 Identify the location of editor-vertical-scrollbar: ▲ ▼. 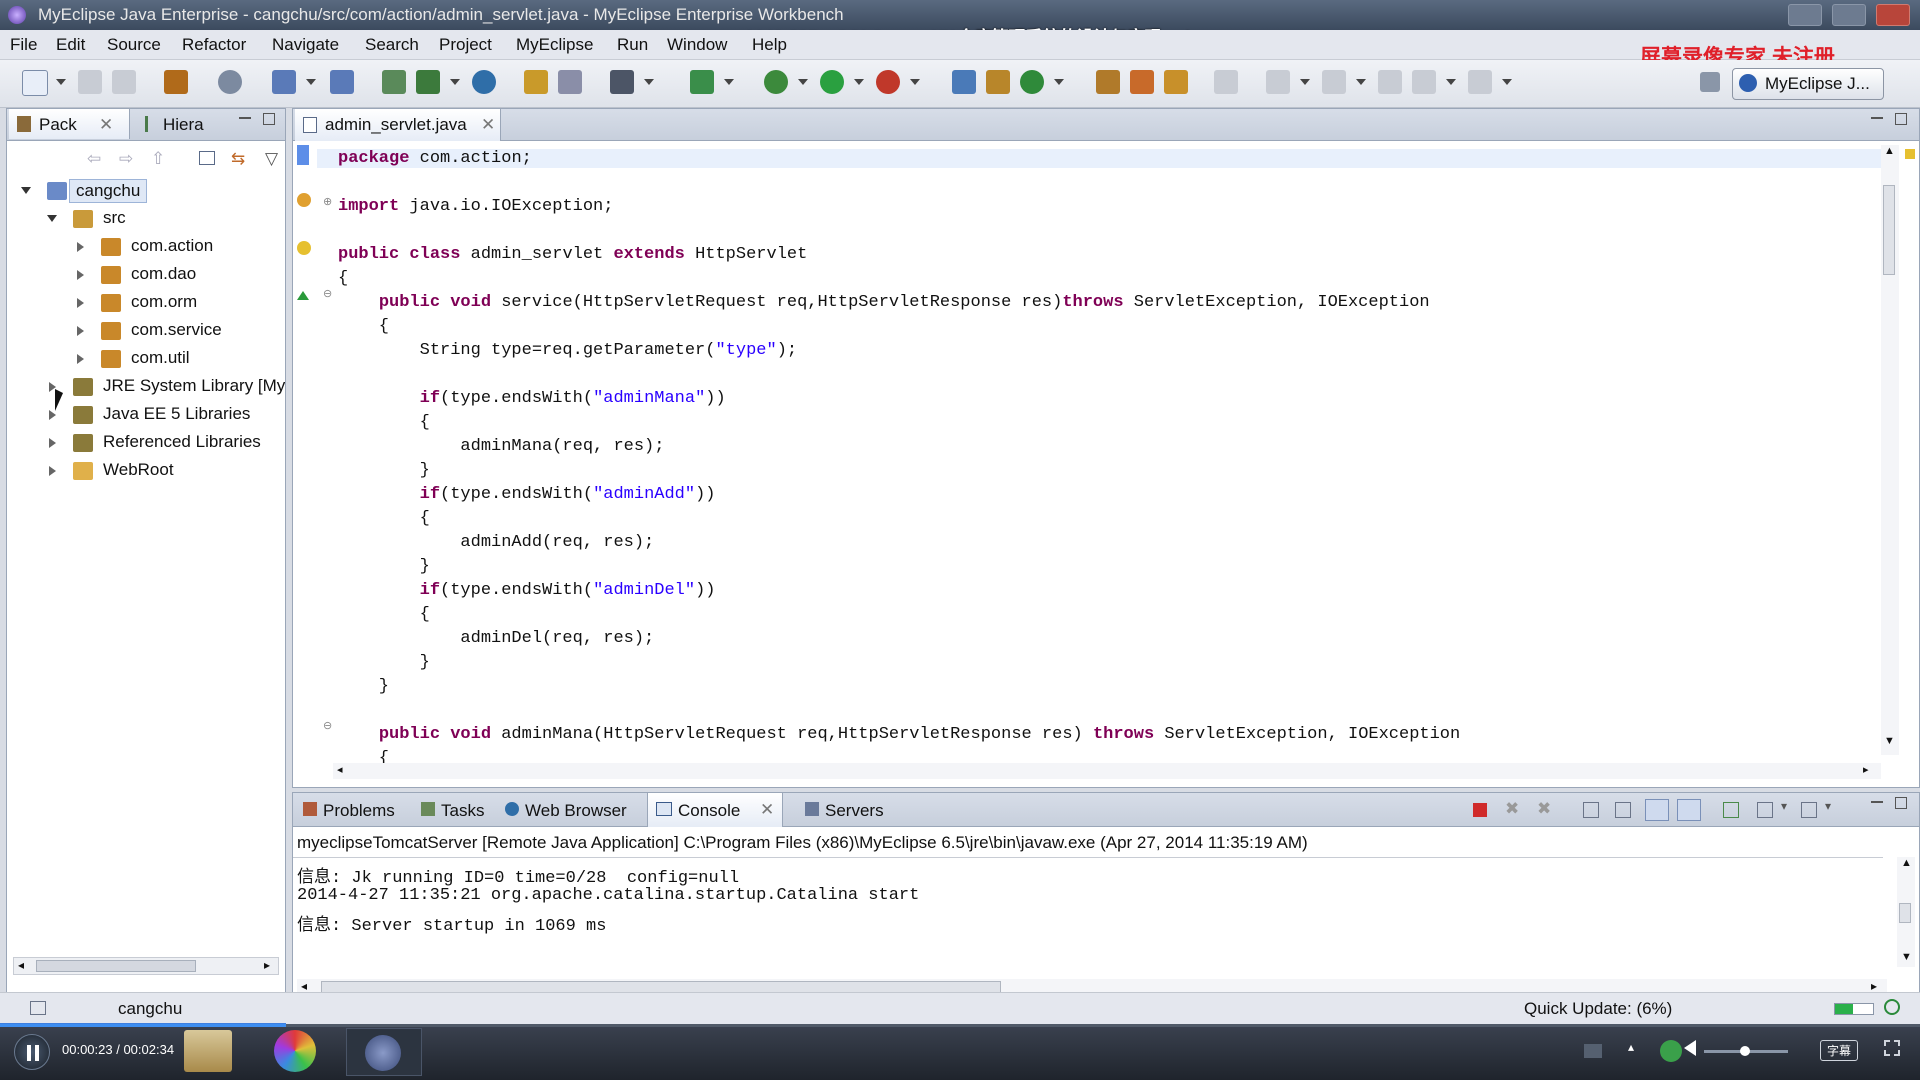
(1890, 450).